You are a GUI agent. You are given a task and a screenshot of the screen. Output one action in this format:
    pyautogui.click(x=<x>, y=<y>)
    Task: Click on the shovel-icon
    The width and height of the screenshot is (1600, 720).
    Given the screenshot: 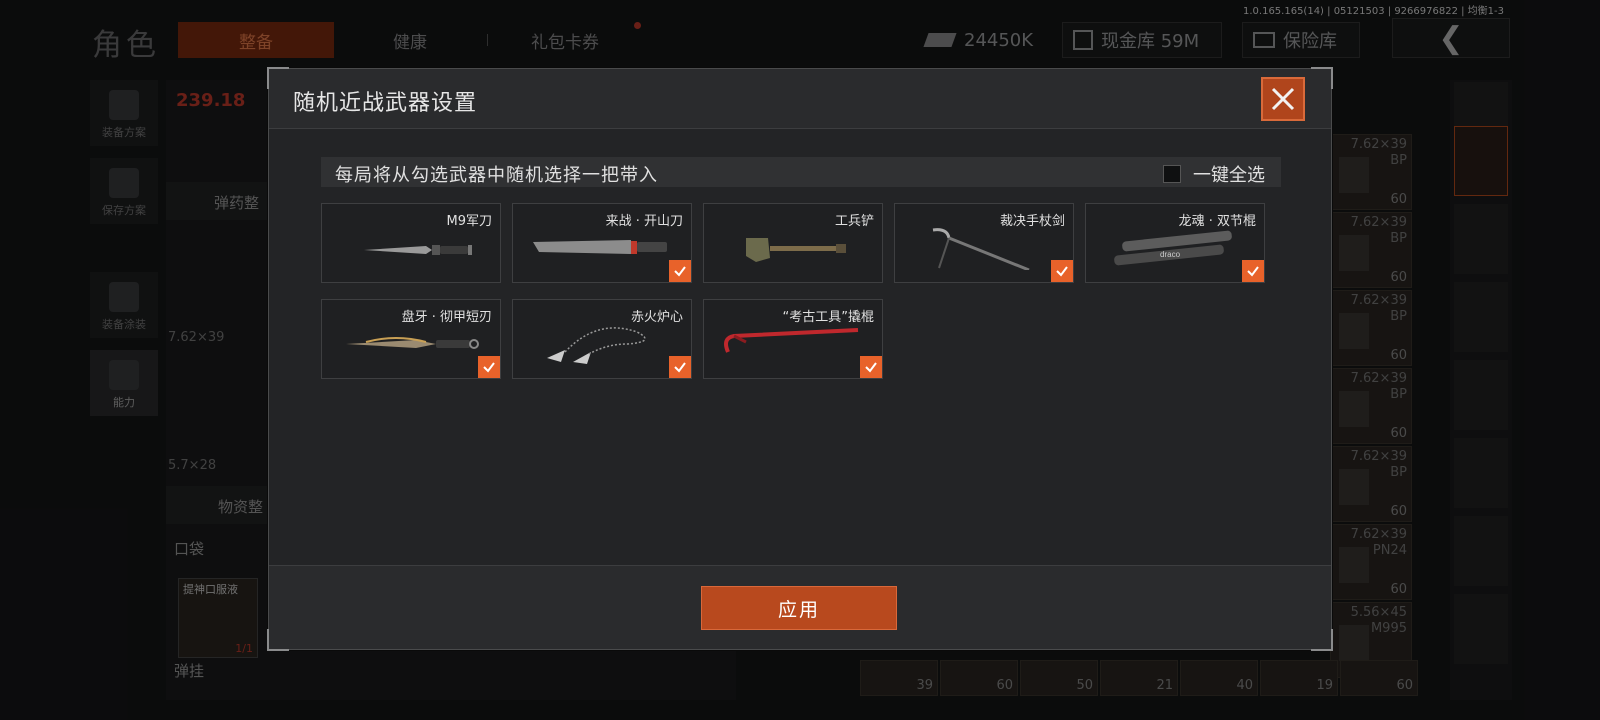 What is the action you would take?
    pyautogui.click(x=796, y=250)
    